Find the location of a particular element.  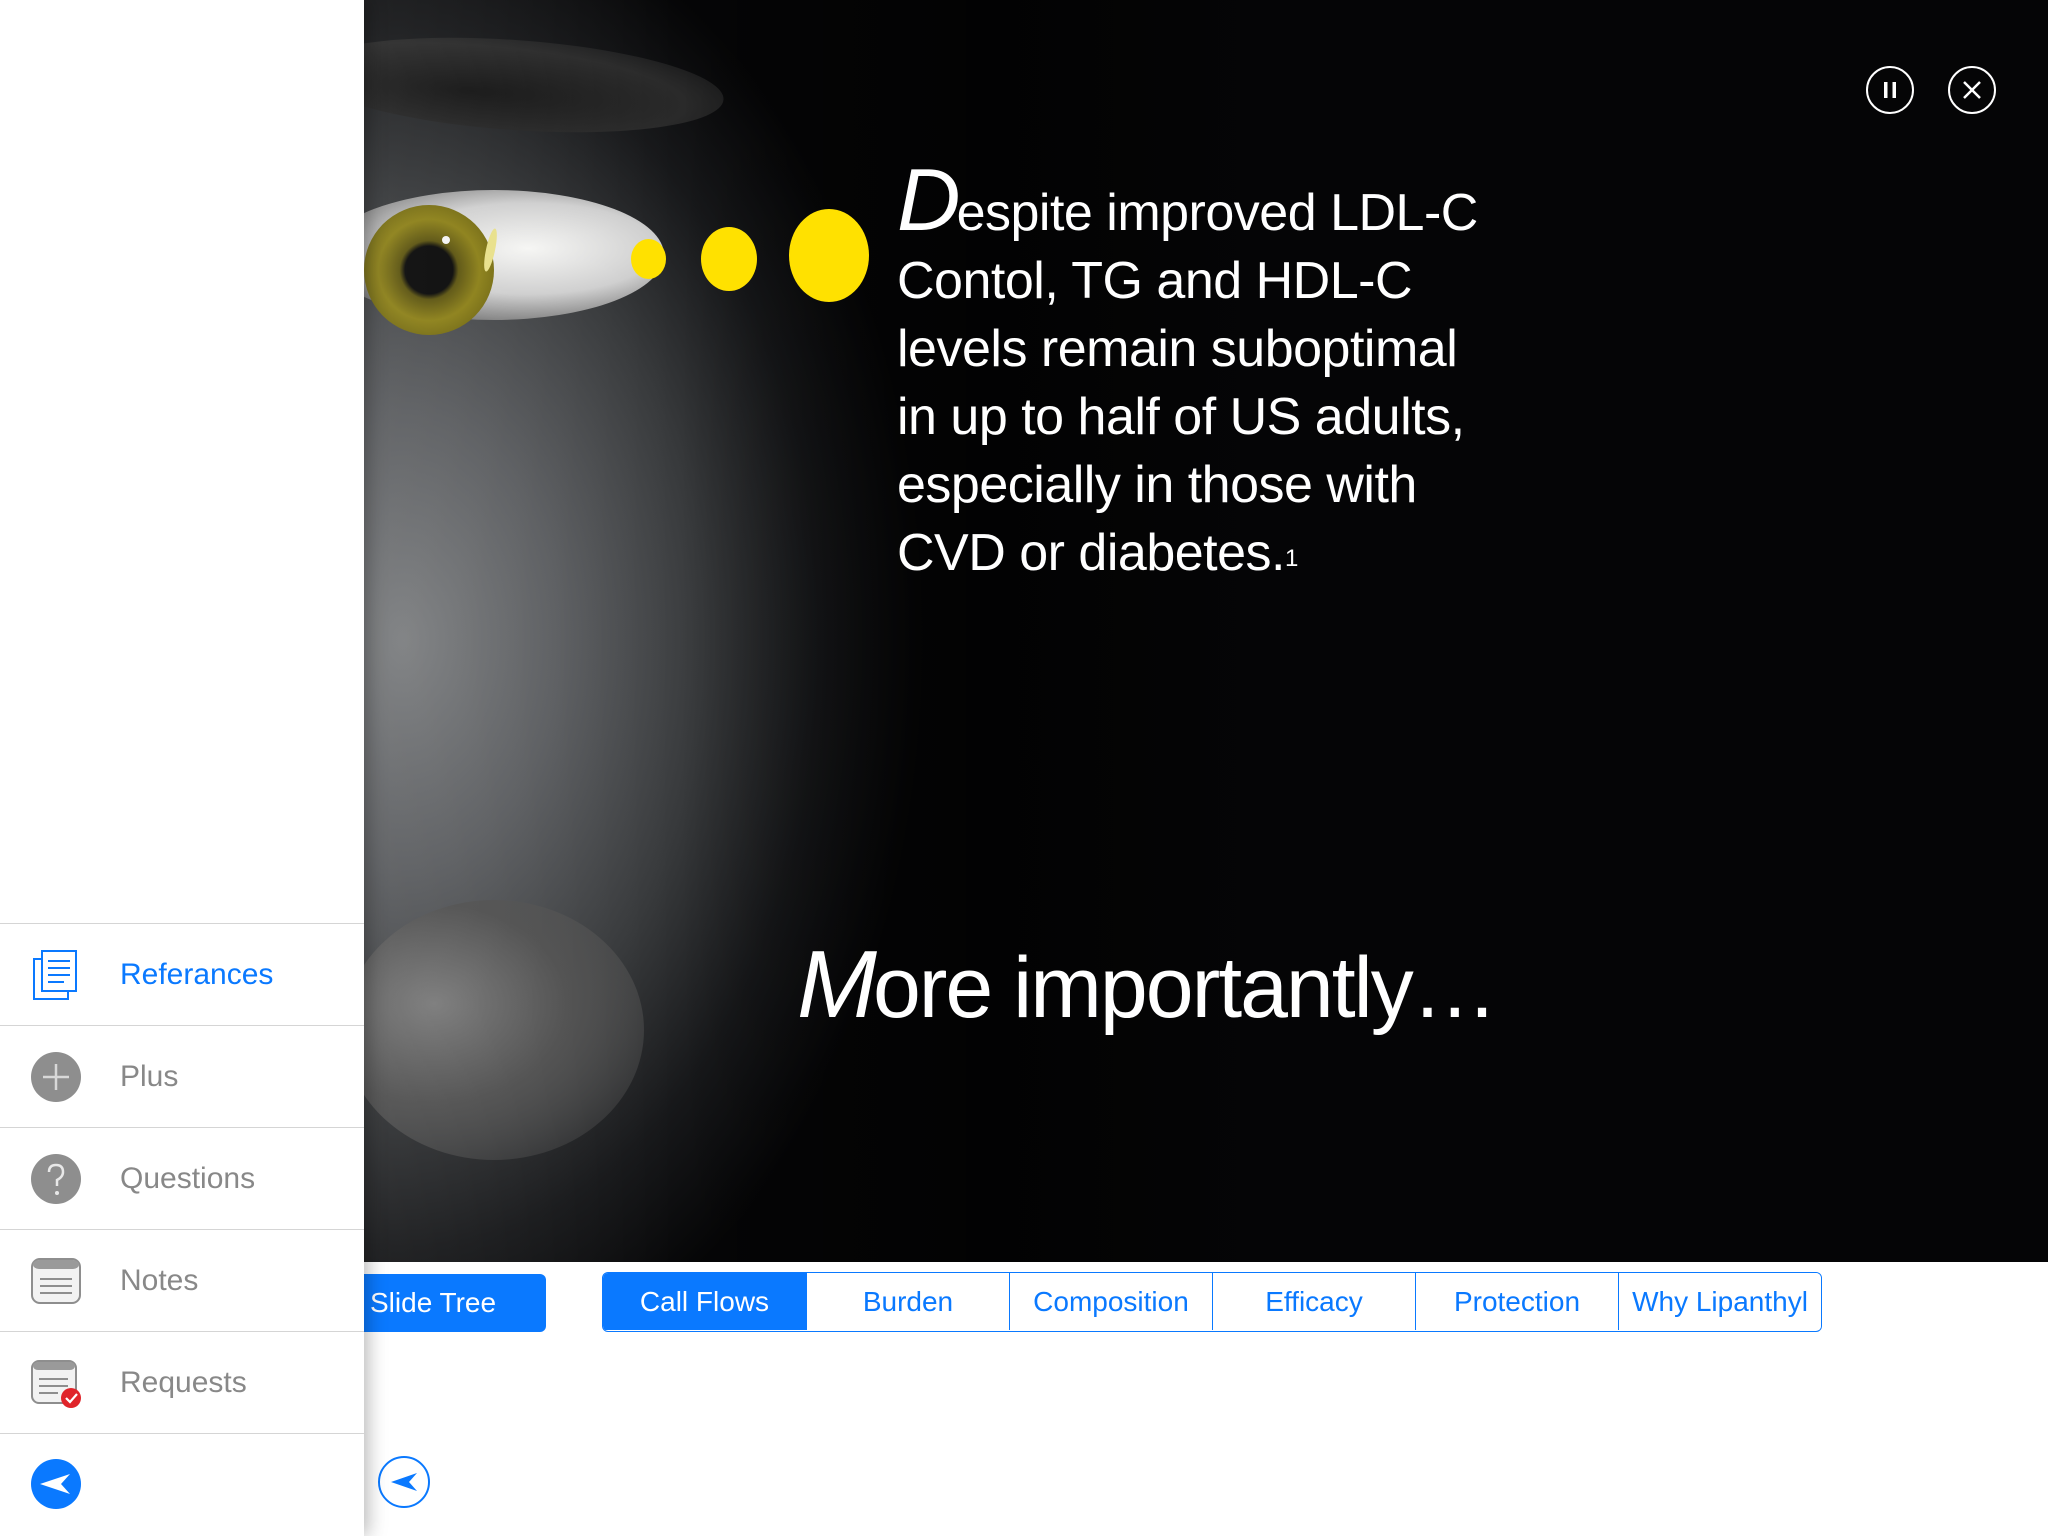

subheadline-drop-cap: M is located at coordinates (837, 984).